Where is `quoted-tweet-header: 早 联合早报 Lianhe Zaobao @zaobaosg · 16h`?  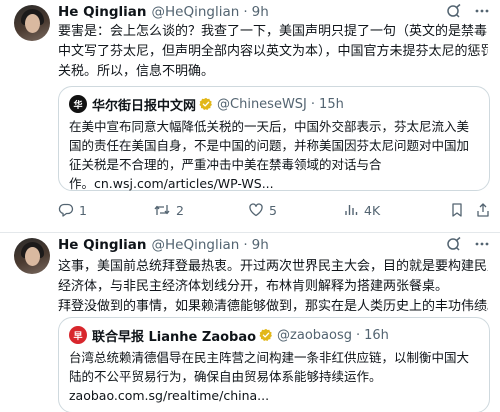 quoted-tweet-header: 早 联合早报 Lianhe Zaobao @zaobaosg · 16h is located at coordinates (229, 335).